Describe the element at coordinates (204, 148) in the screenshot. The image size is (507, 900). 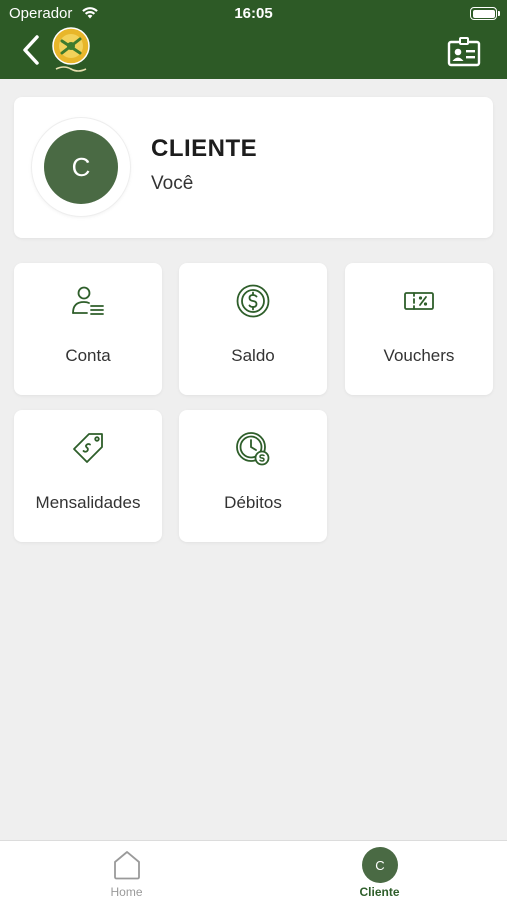
I see `profile-name: CLIENTE` at that location.